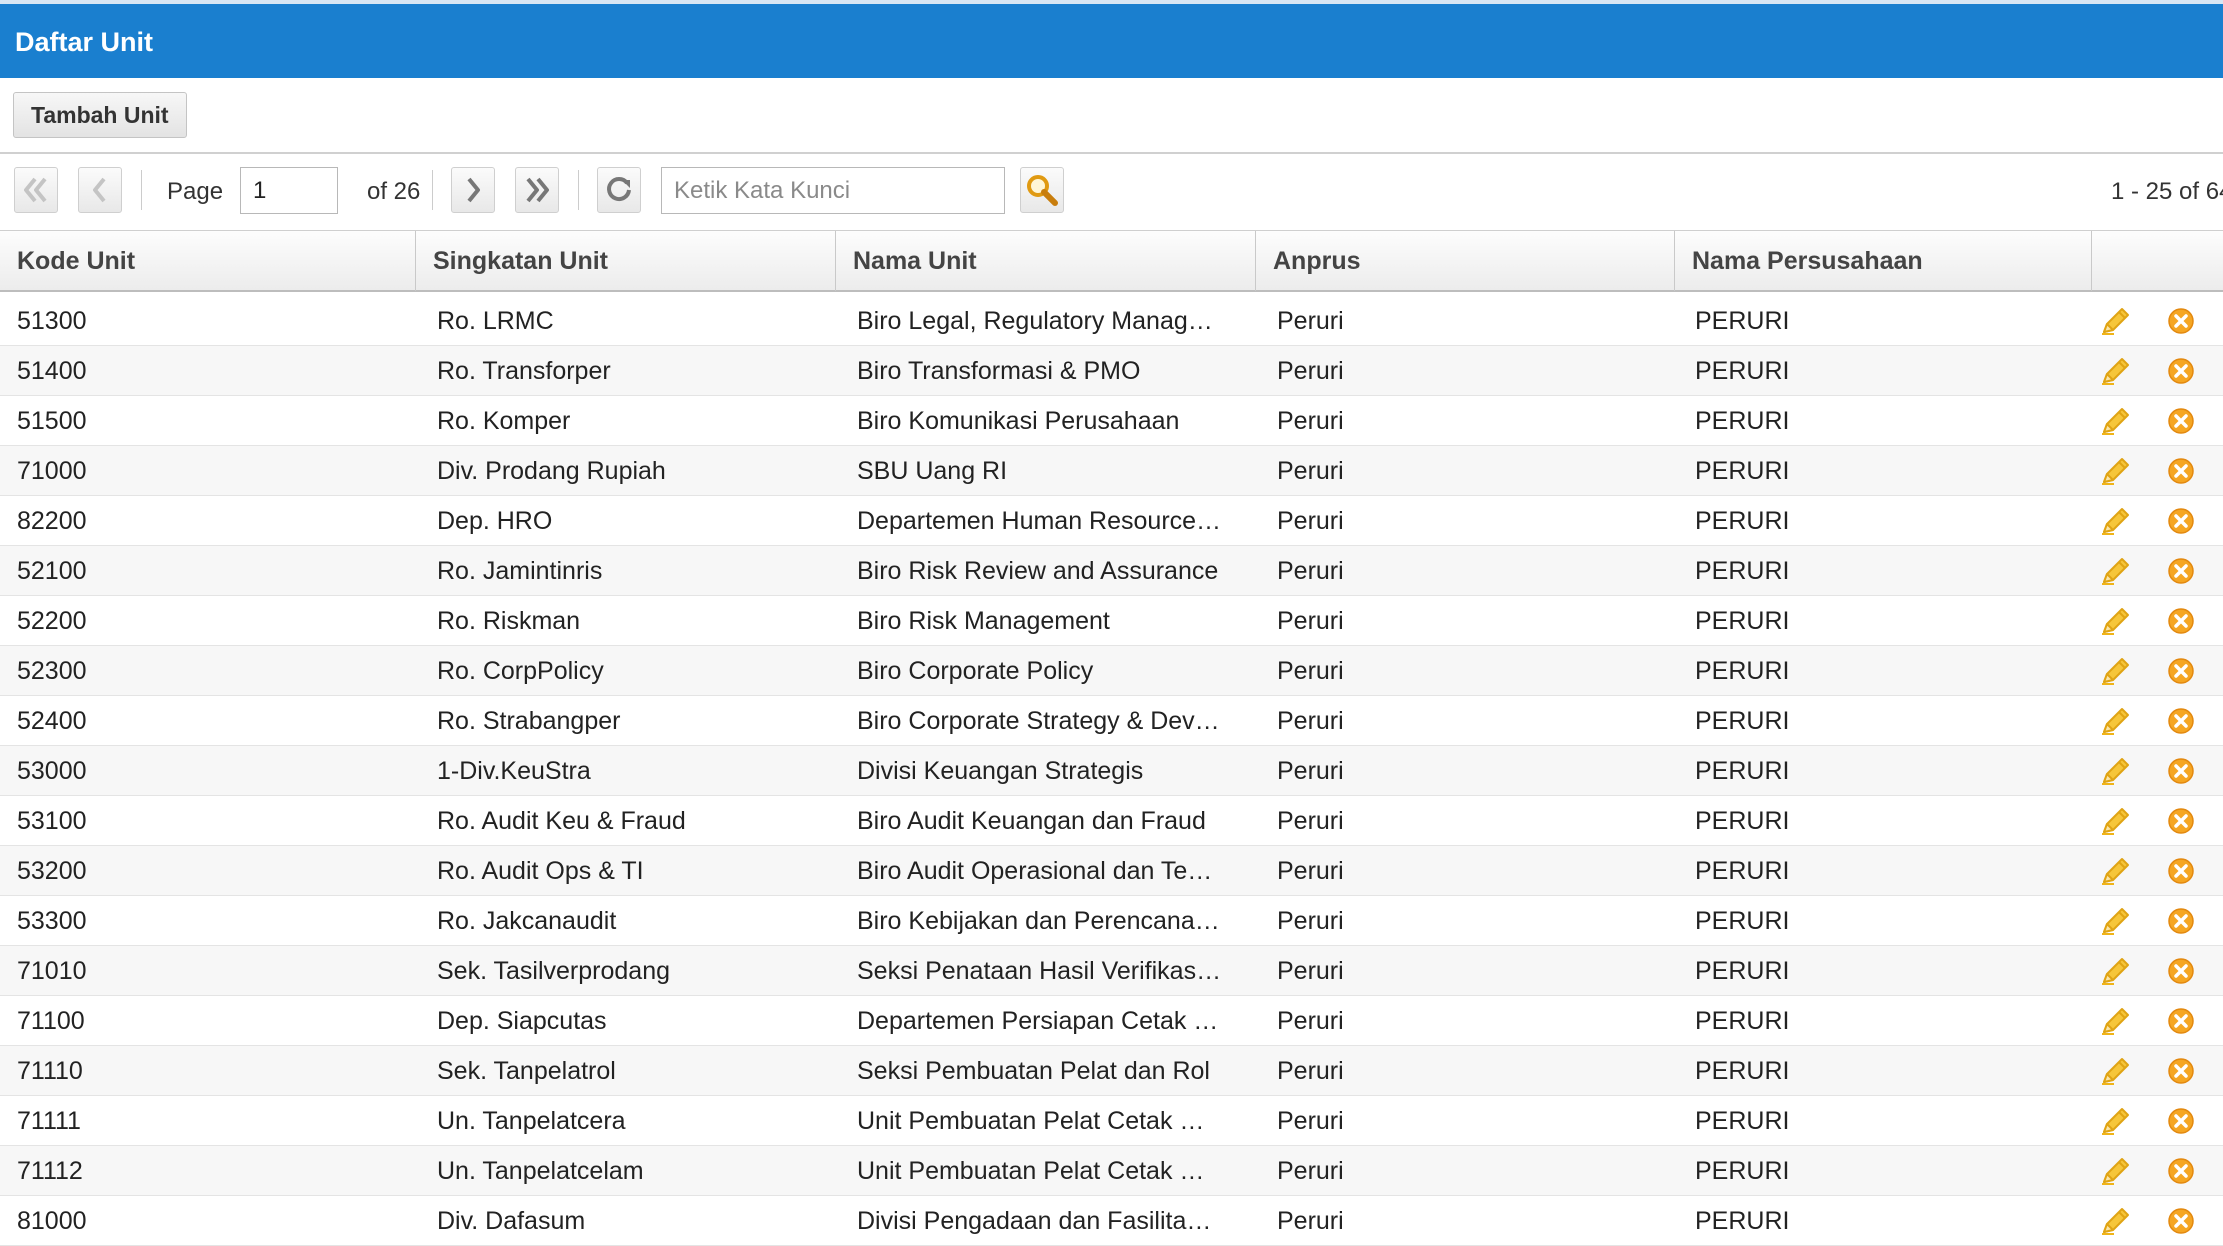 The image size is (2223, 1246). What do you see at coordinates (1883, 261) in the screenshot?
I see `column-header-nama-persusahaan: Nama Persusahaan` at bounding box center [1883, 261].